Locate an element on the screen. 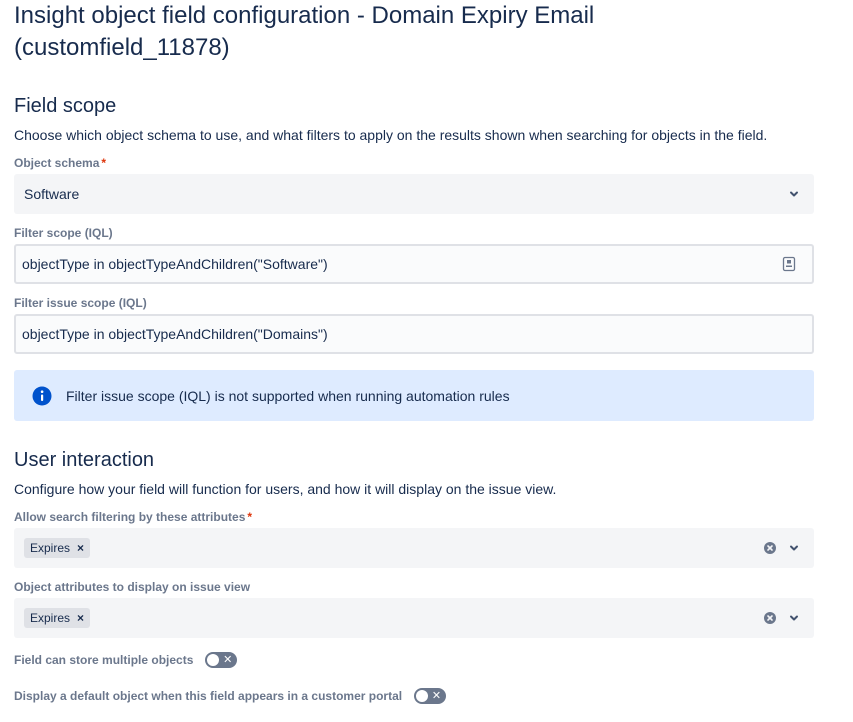 The width and height of the screenshot is (853, 722). default-object-toggle: ✕ is located at coordinates (430, 696).